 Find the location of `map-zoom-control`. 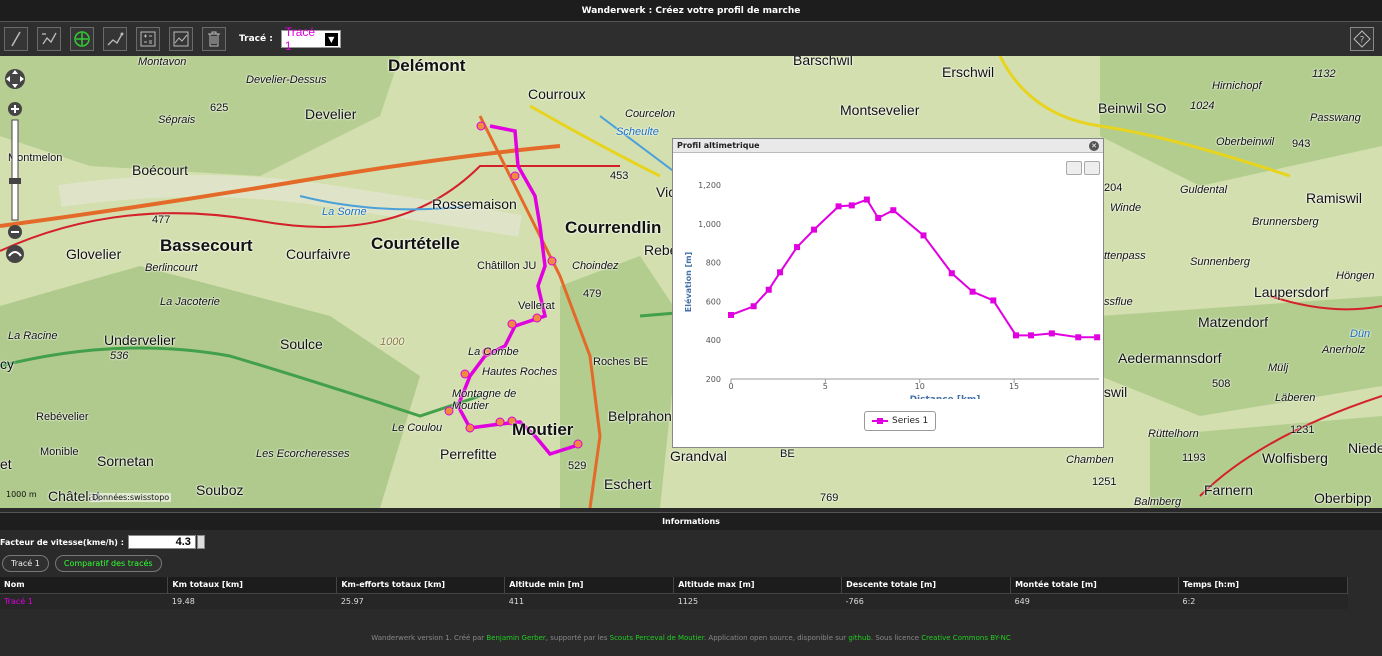

map-zoom-control is located at coordinates (15, 166).